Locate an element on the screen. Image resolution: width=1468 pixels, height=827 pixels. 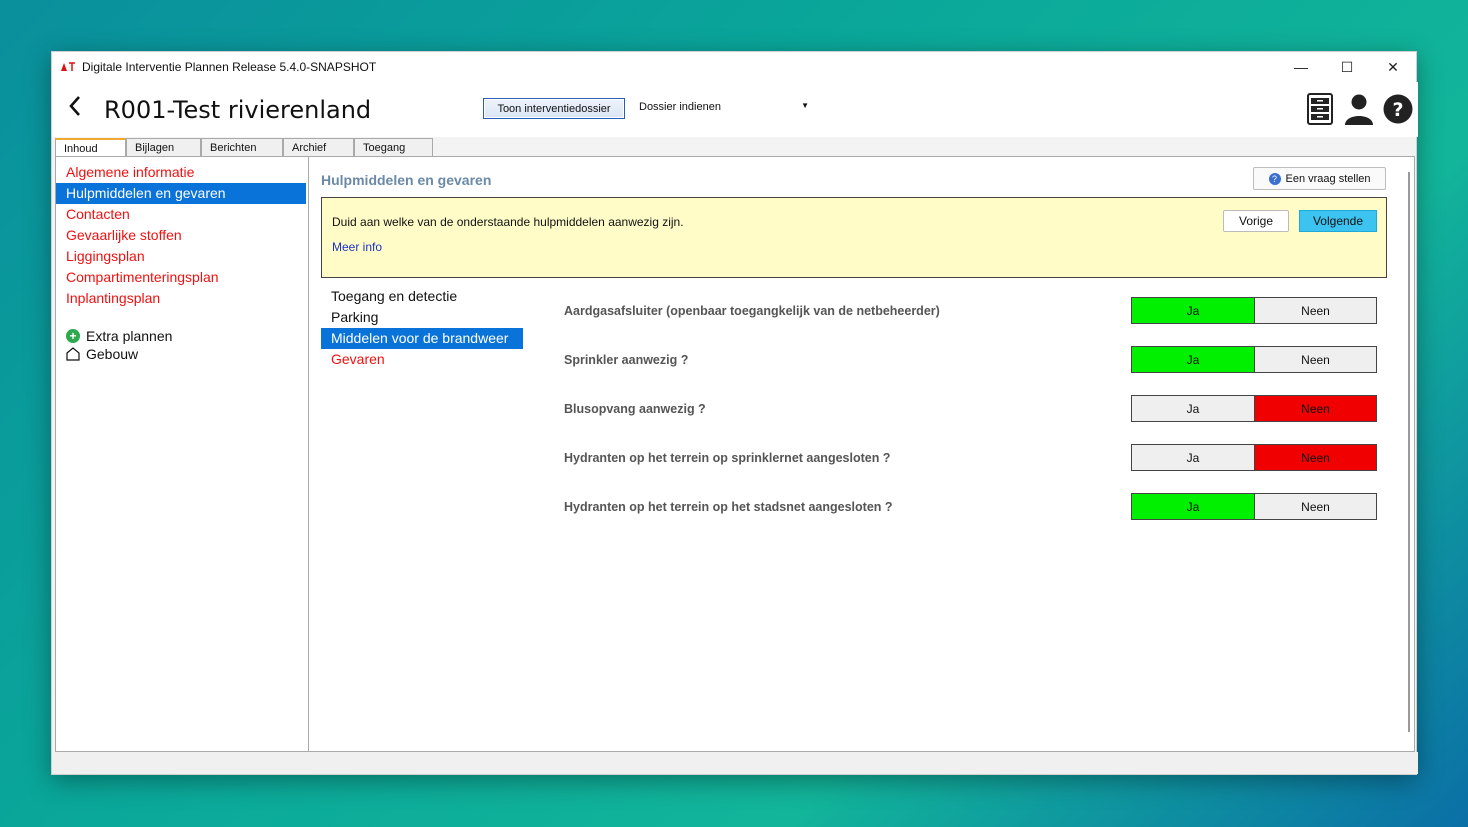
sub-item-toegang-detectie: Toegang en detectie is located at coordinates (422, 296).